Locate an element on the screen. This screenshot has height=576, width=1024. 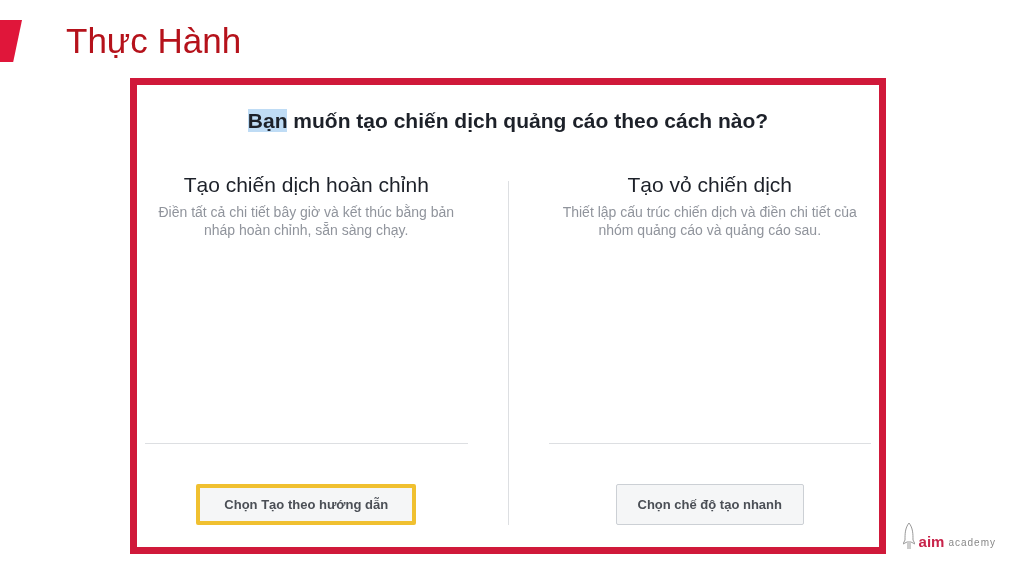
logo-brand: aim is located at coordinates (931, 541).